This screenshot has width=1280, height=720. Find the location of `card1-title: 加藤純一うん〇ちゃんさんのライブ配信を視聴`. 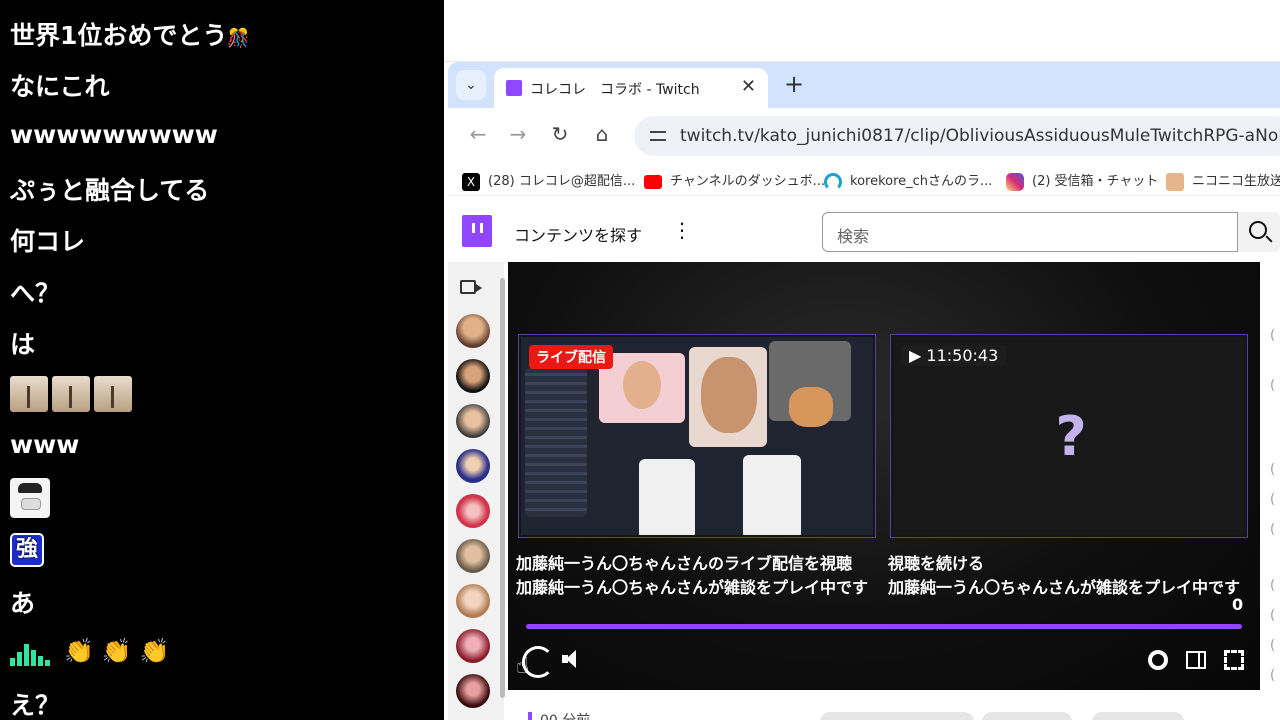

card1-title: 加藤純一うん〇ちゃんさんのライブ配信を視聴 is located at coordinates (684, 562).